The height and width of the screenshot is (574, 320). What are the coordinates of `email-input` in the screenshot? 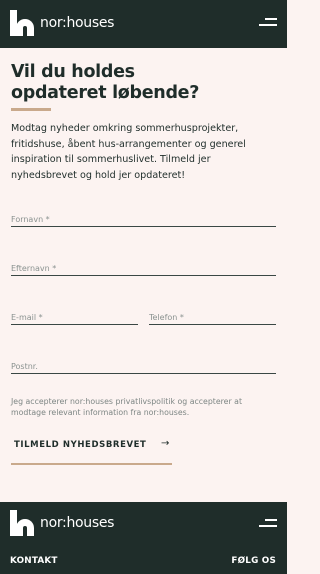 It's located at (74, 317).